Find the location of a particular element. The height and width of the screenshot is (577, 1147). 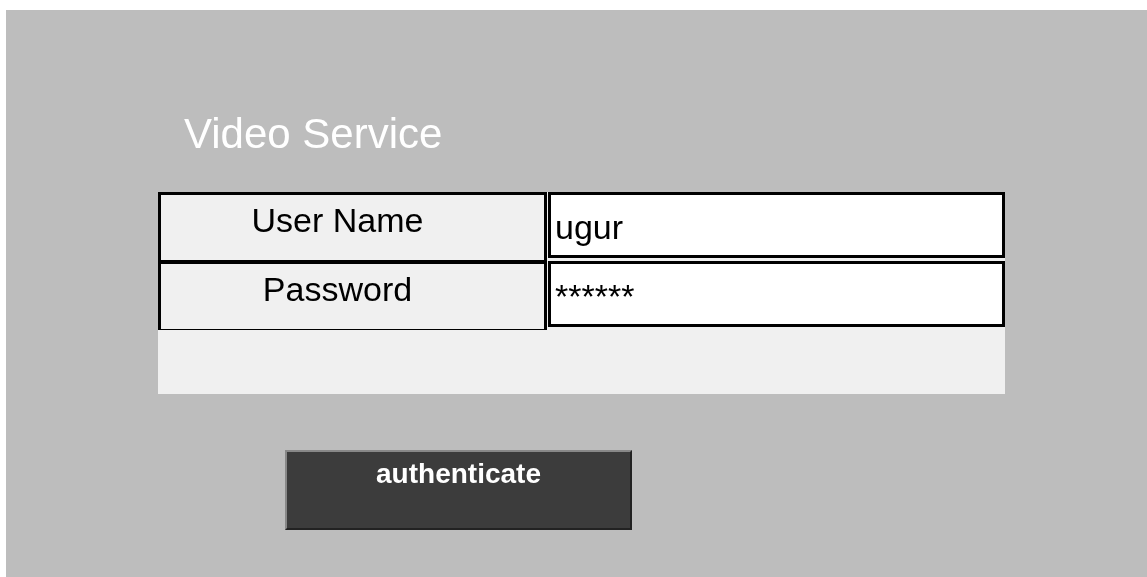

input-field: ugur is located at coordinates (776, 225).